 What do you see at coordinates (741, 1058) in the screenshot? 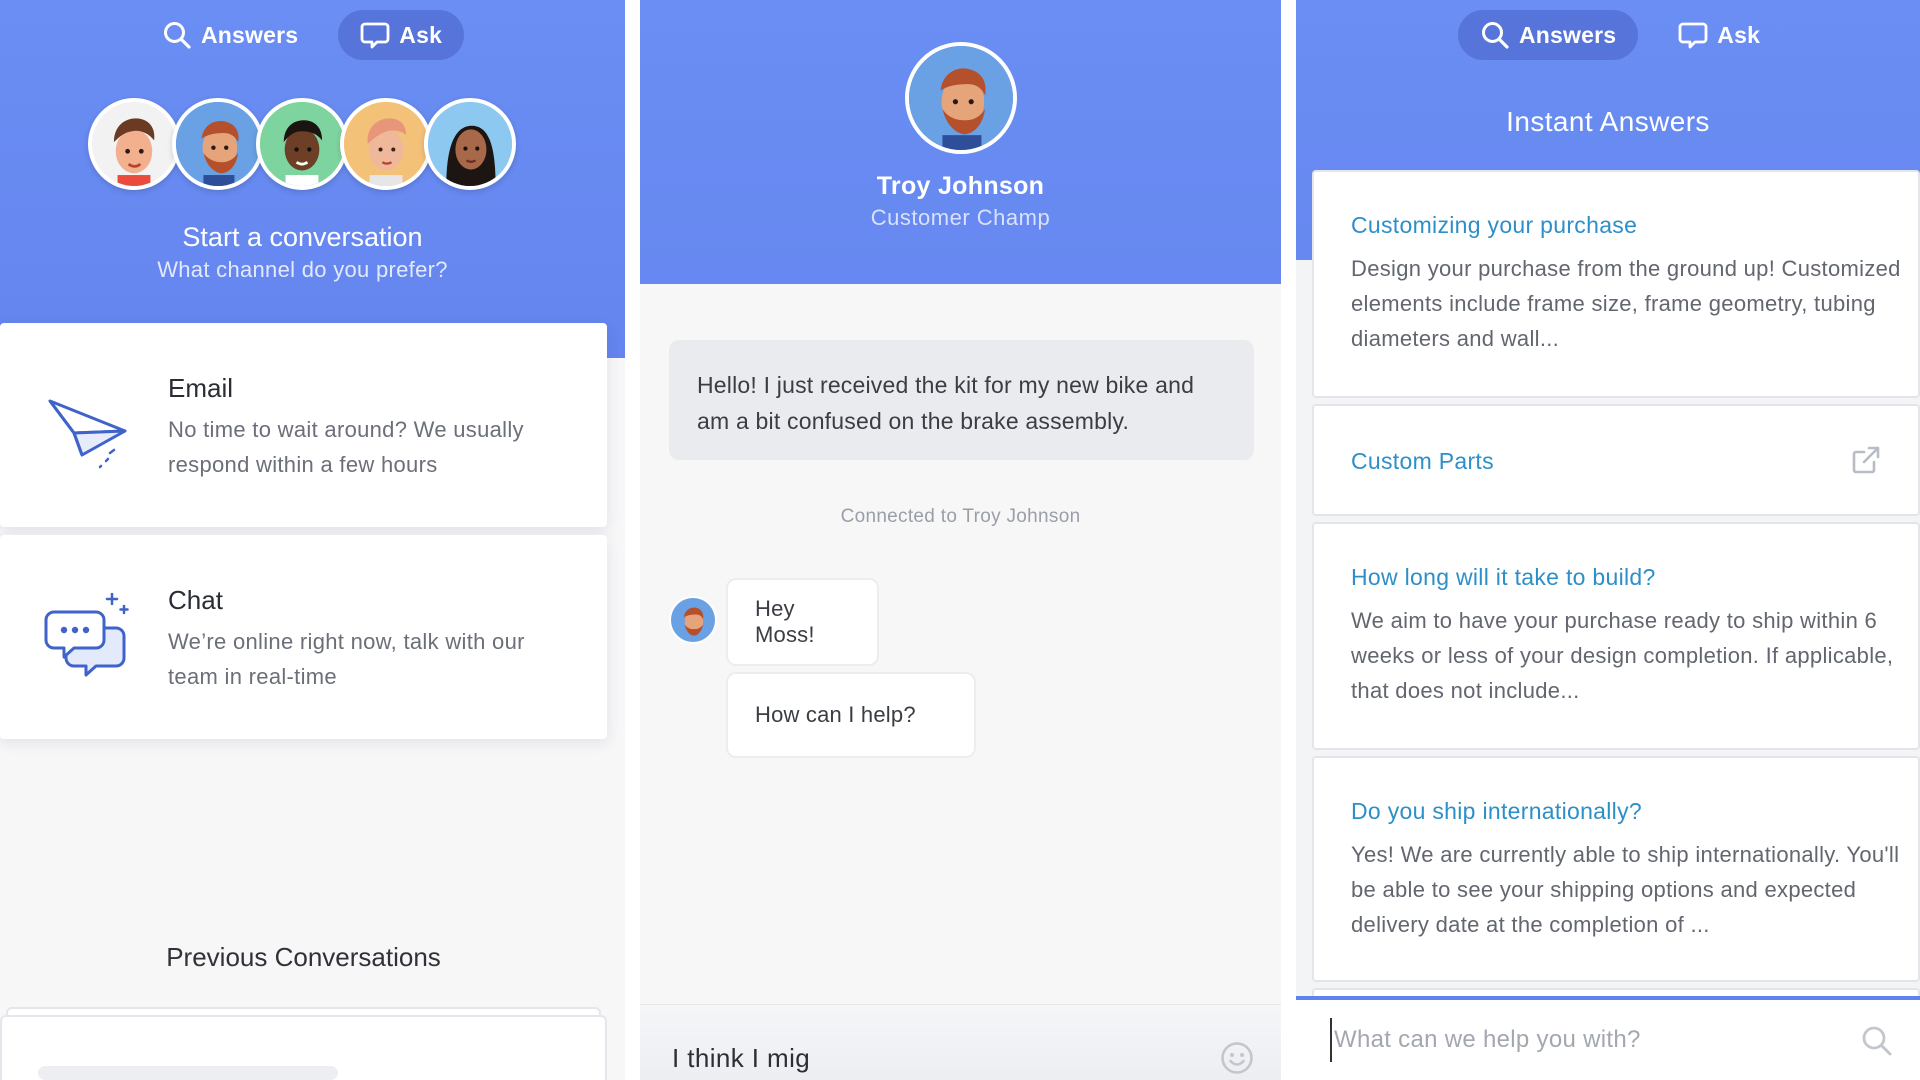
I see `message-input: I think I mig` at bounding box center [741, 1058].